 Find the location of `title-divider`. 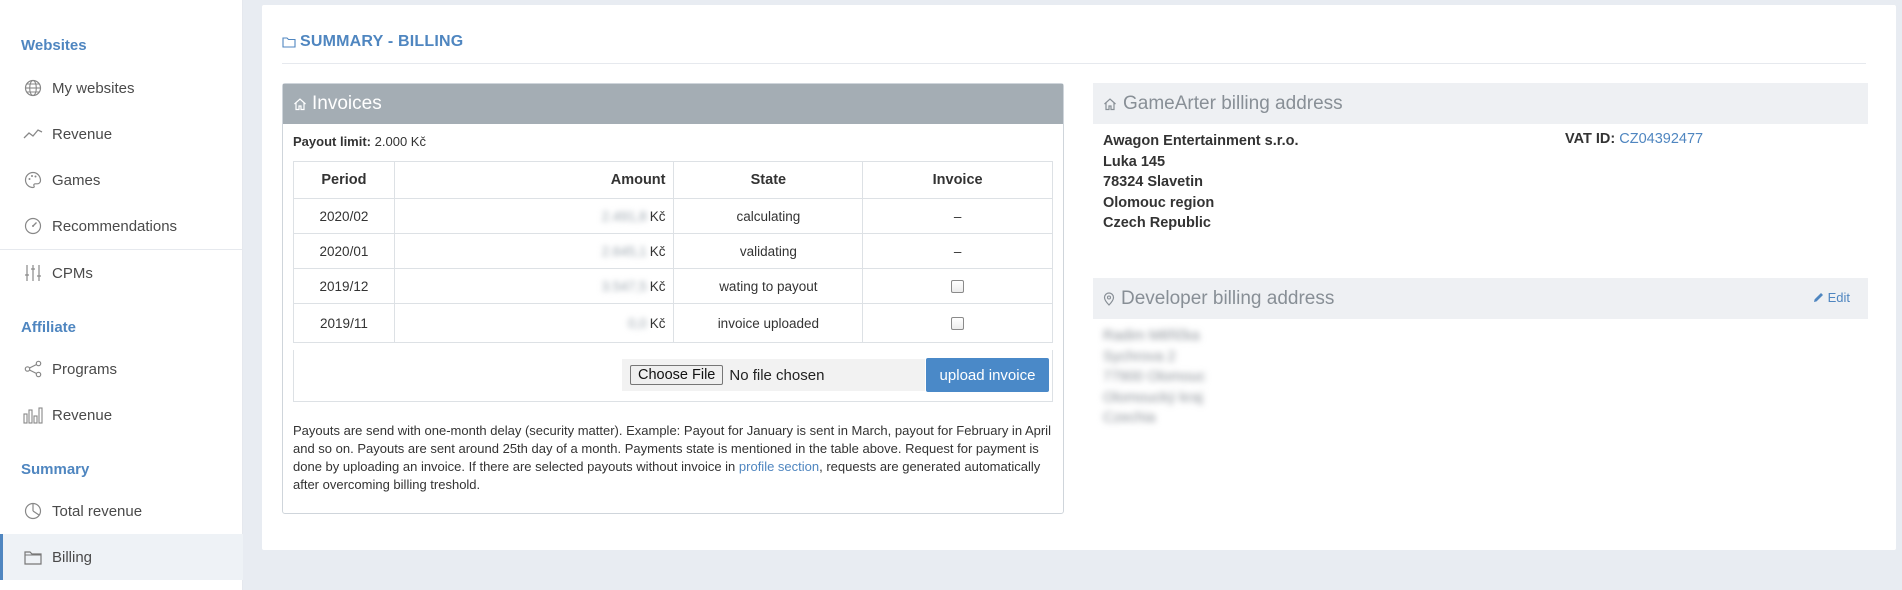

title-divider is located at coordinates (1074, 63).